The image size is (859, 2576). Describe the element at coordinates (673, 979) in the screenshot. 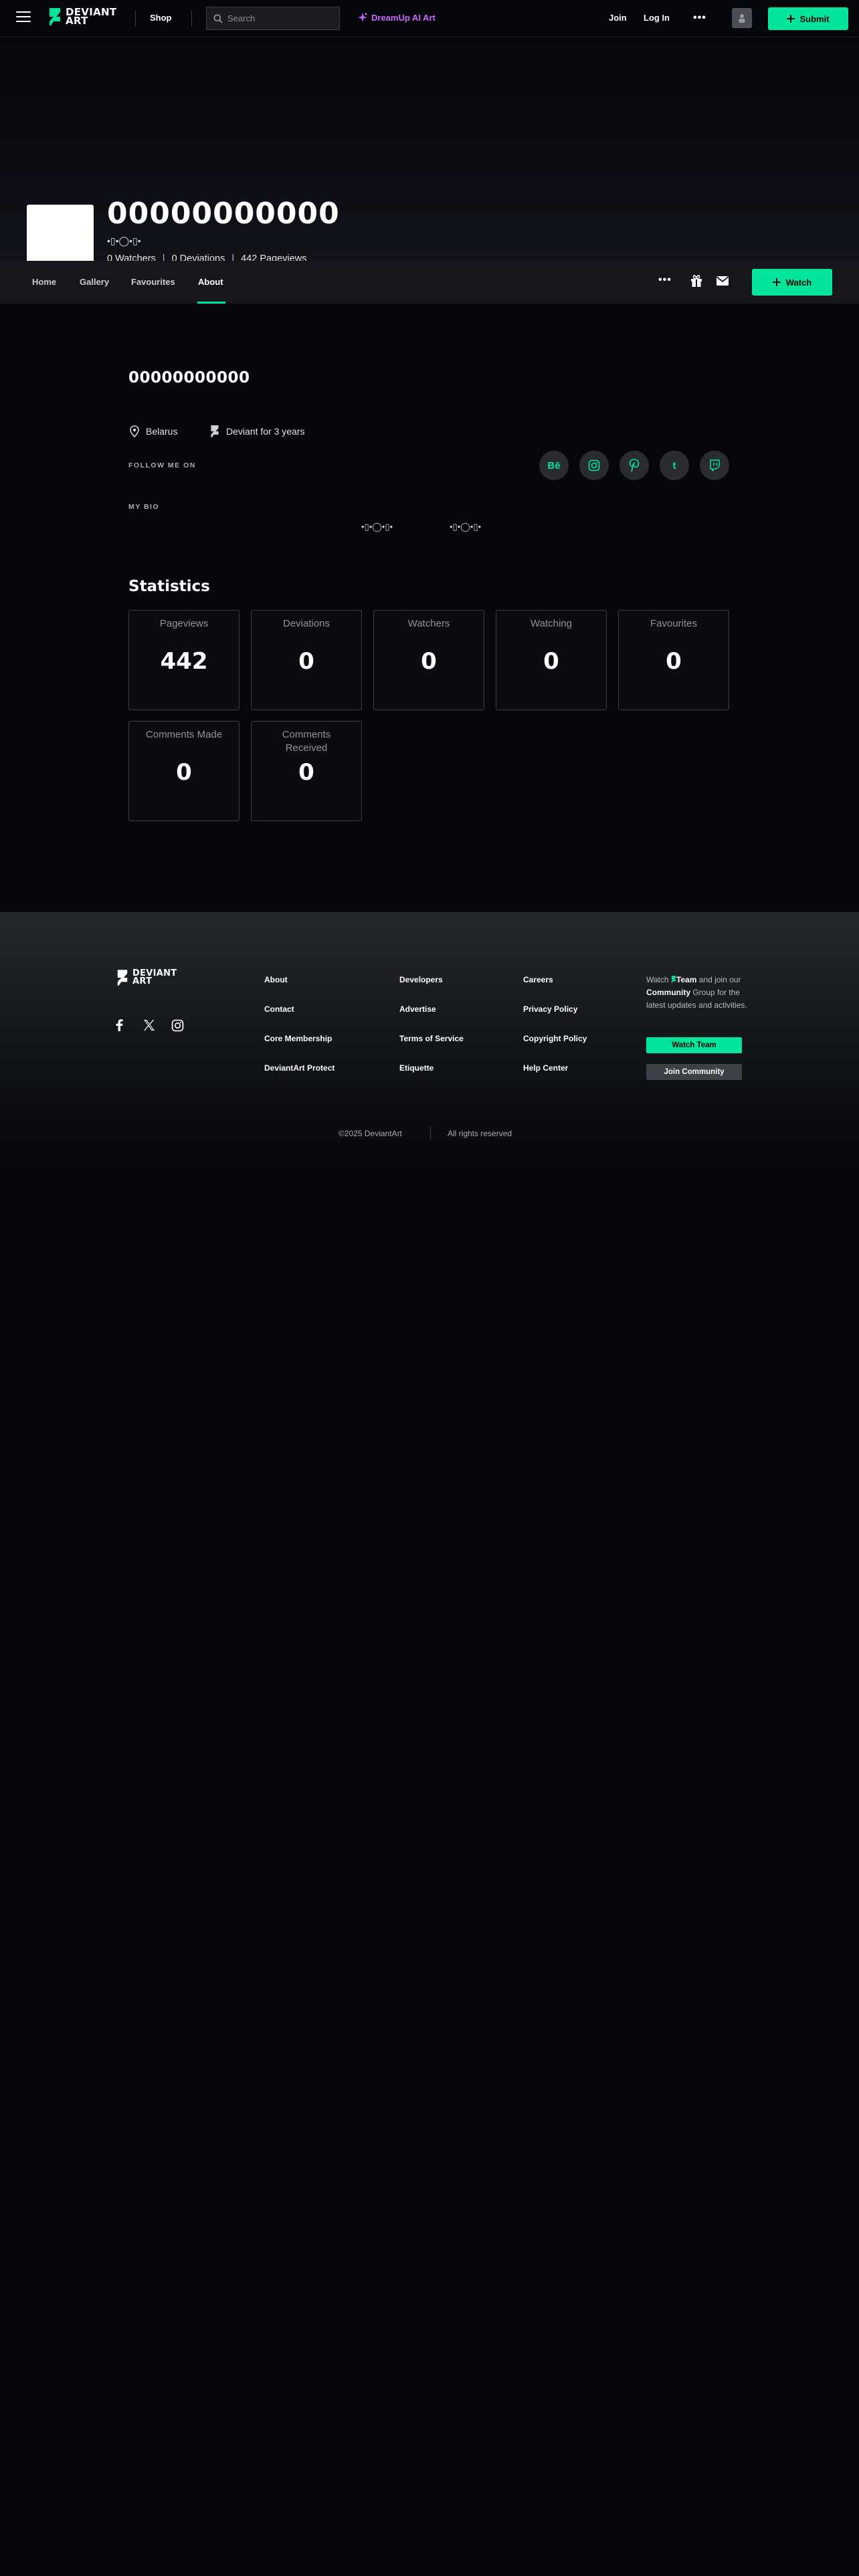

I see `deviantart-icon` at that location.